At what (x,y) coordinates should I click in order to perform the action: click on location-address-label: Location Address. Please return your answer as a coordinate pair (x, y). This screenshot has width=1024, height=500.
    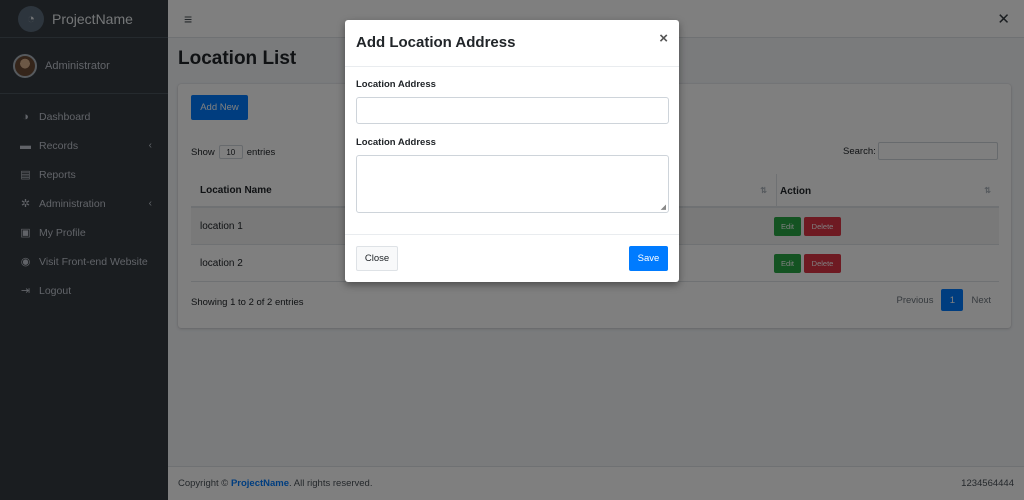
    Looking at the image, I should click on (396, 84).